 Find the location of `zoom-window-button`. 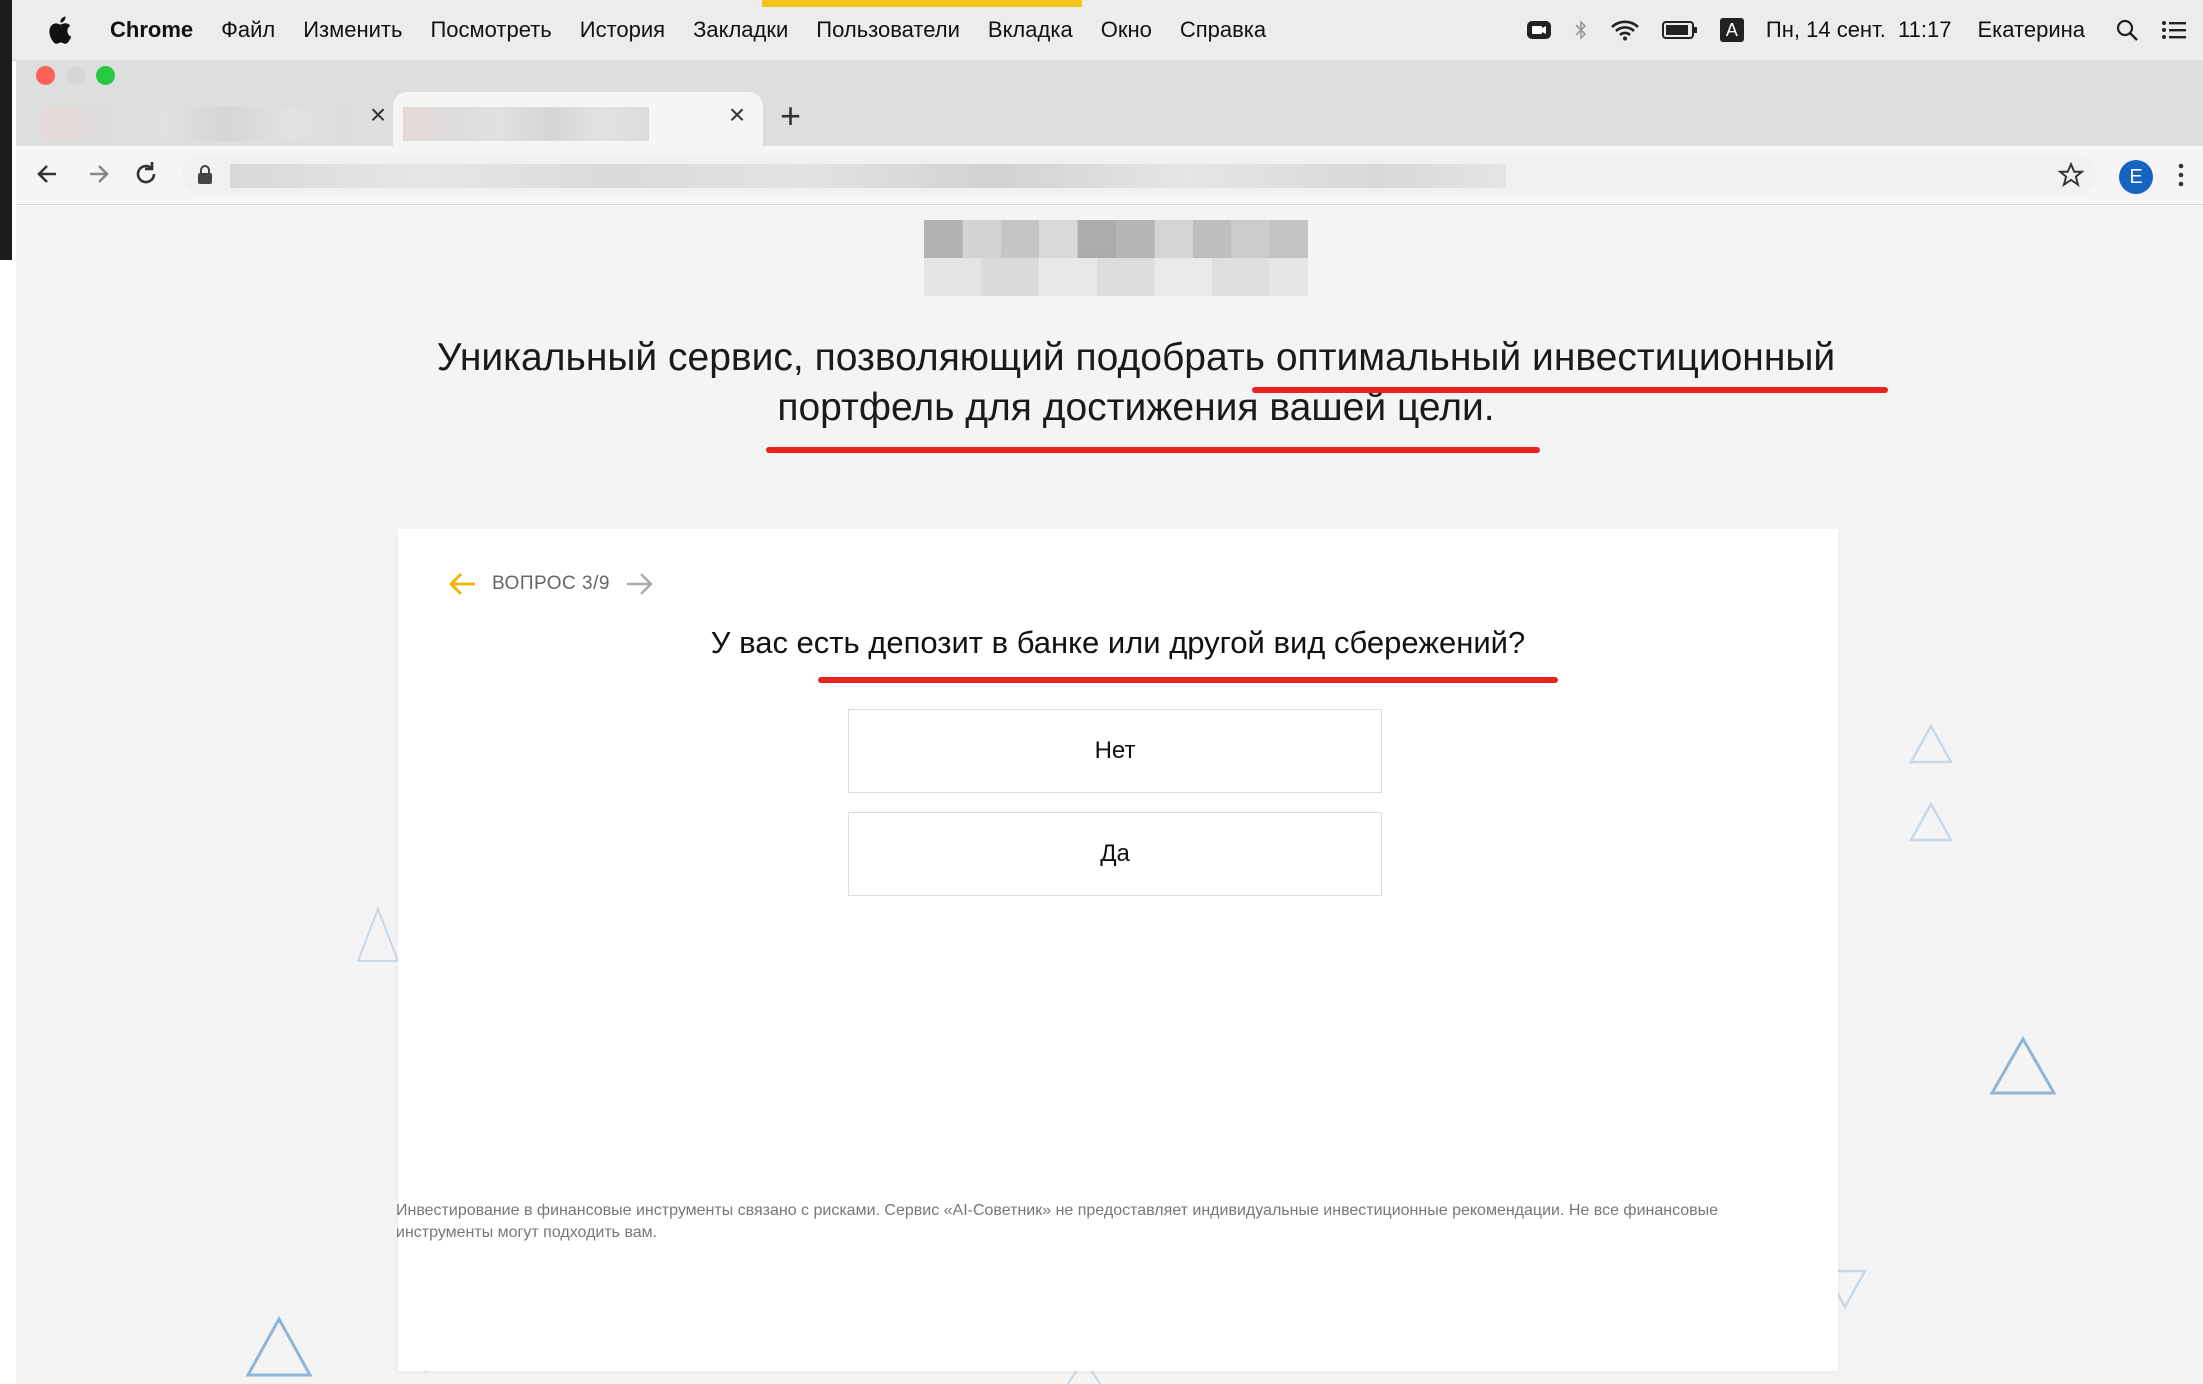

zoom-window-button is located at coordinates (105, 75).